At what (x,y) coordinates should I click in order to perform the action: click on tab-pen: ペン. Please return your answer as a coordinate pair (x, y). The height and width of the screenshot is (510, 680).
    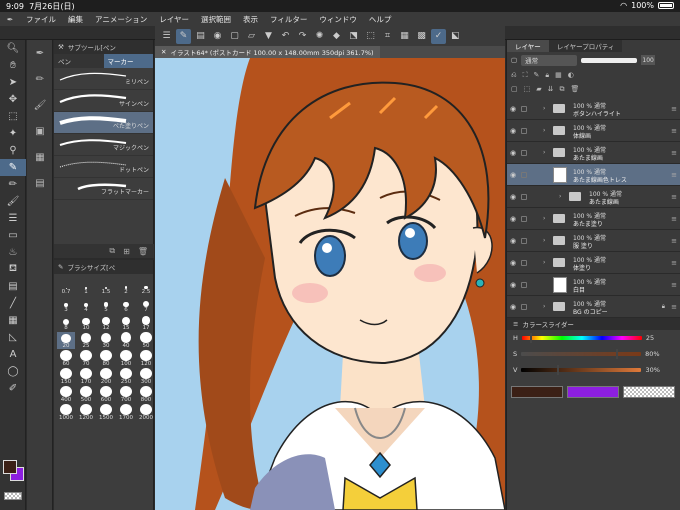
    Looking at the image, I should click on (79, 61).